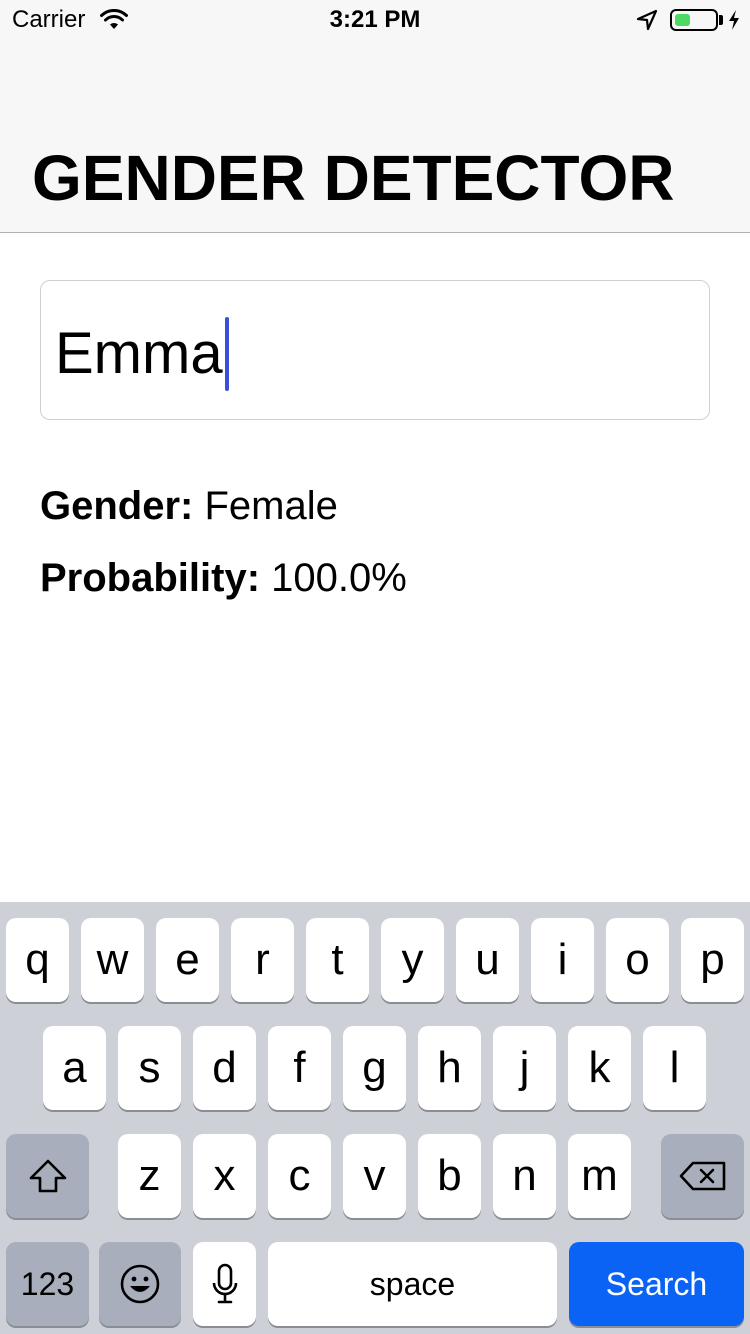 Image resolution: width=750 pixels, height=1334 pixels. I want to click on backspace-key, so click(702, 1176).